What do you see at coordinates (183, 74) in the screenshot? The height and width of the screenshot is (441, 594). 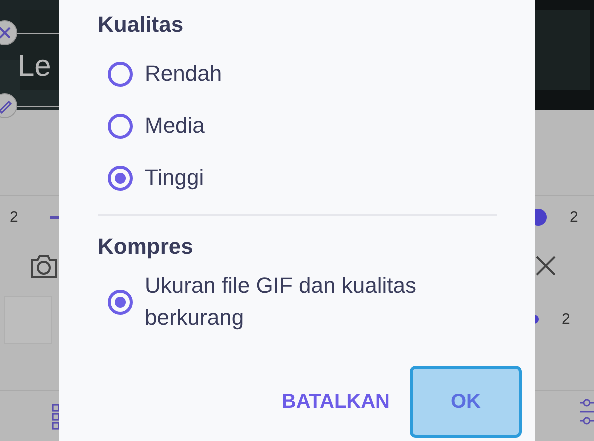 I see `option-label: Rendah` at bounding box center [183, 74].